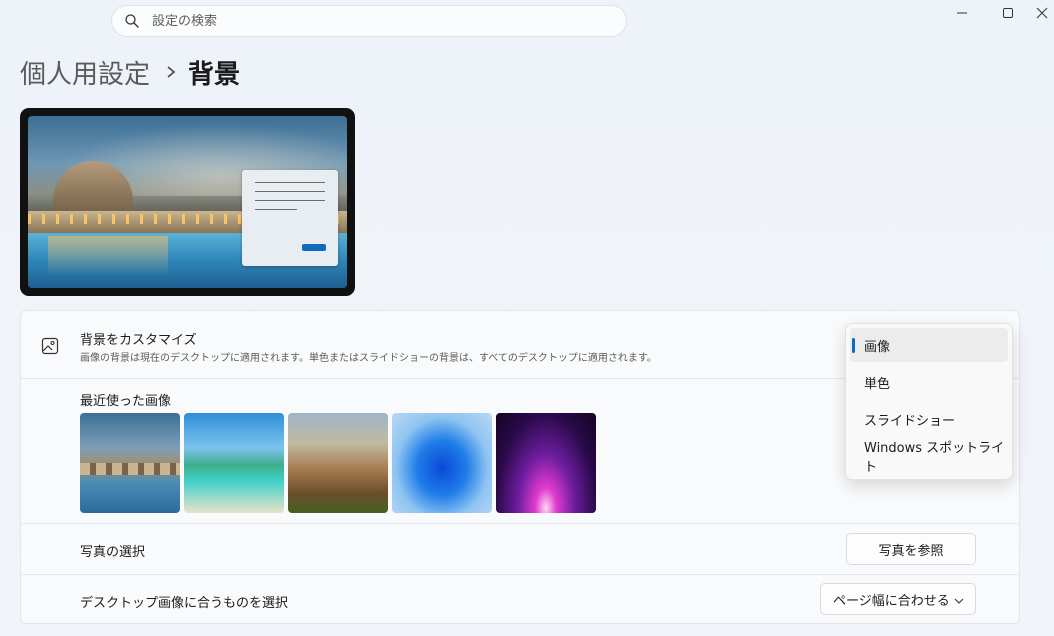 This screenshot has height=636, width=1054. I want to click on preview-wallpaper, so click(187, 202).